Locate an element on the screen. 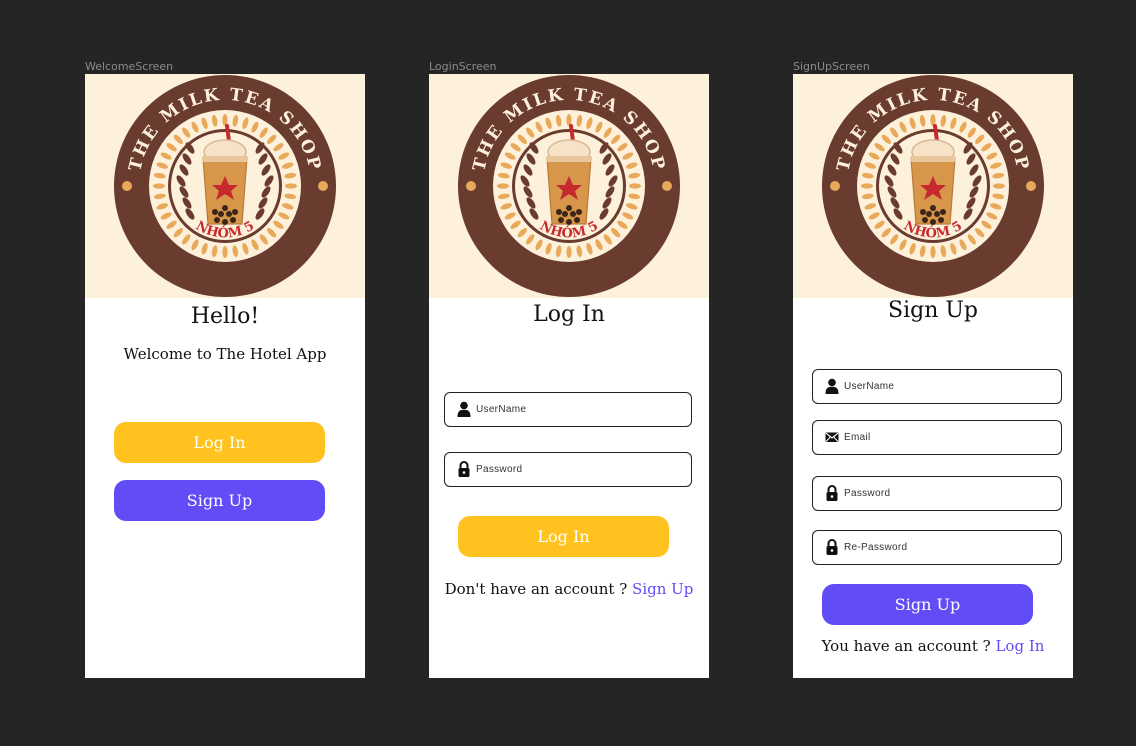  signup-link: Sign Up is located at coordinates (662, 589).